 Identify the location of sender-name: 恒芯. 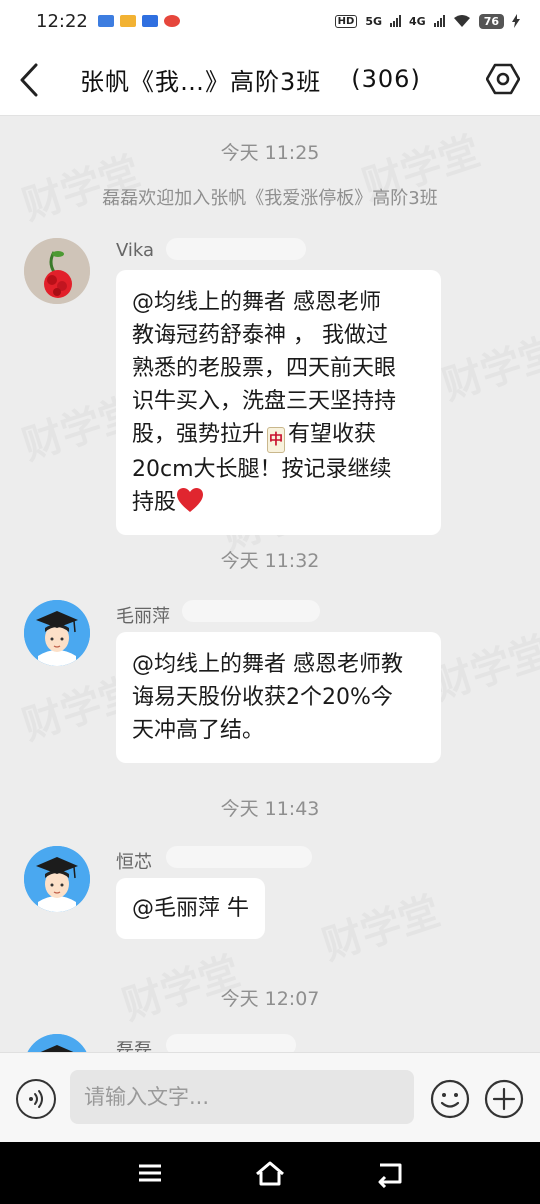
(134, 862).